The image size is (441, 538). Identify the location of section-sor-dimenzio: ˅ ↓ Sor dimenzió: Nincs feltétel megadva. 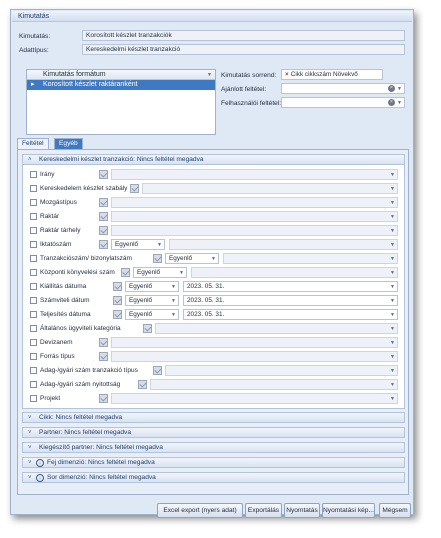
(213, 477).